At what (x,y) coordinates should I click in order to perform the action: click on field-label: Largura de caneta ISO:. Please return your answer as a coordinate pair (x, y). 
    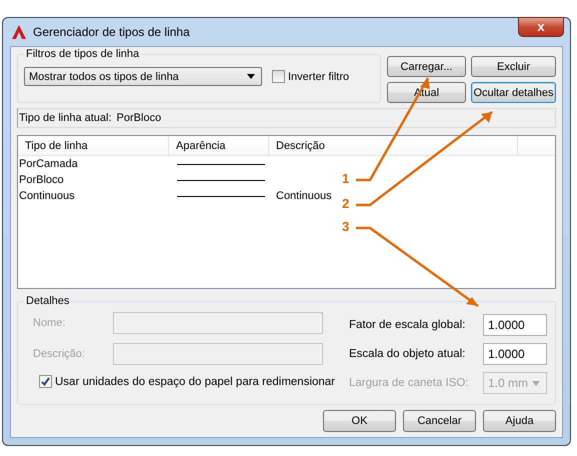
    Looking at the image, I should click on (409, 383).